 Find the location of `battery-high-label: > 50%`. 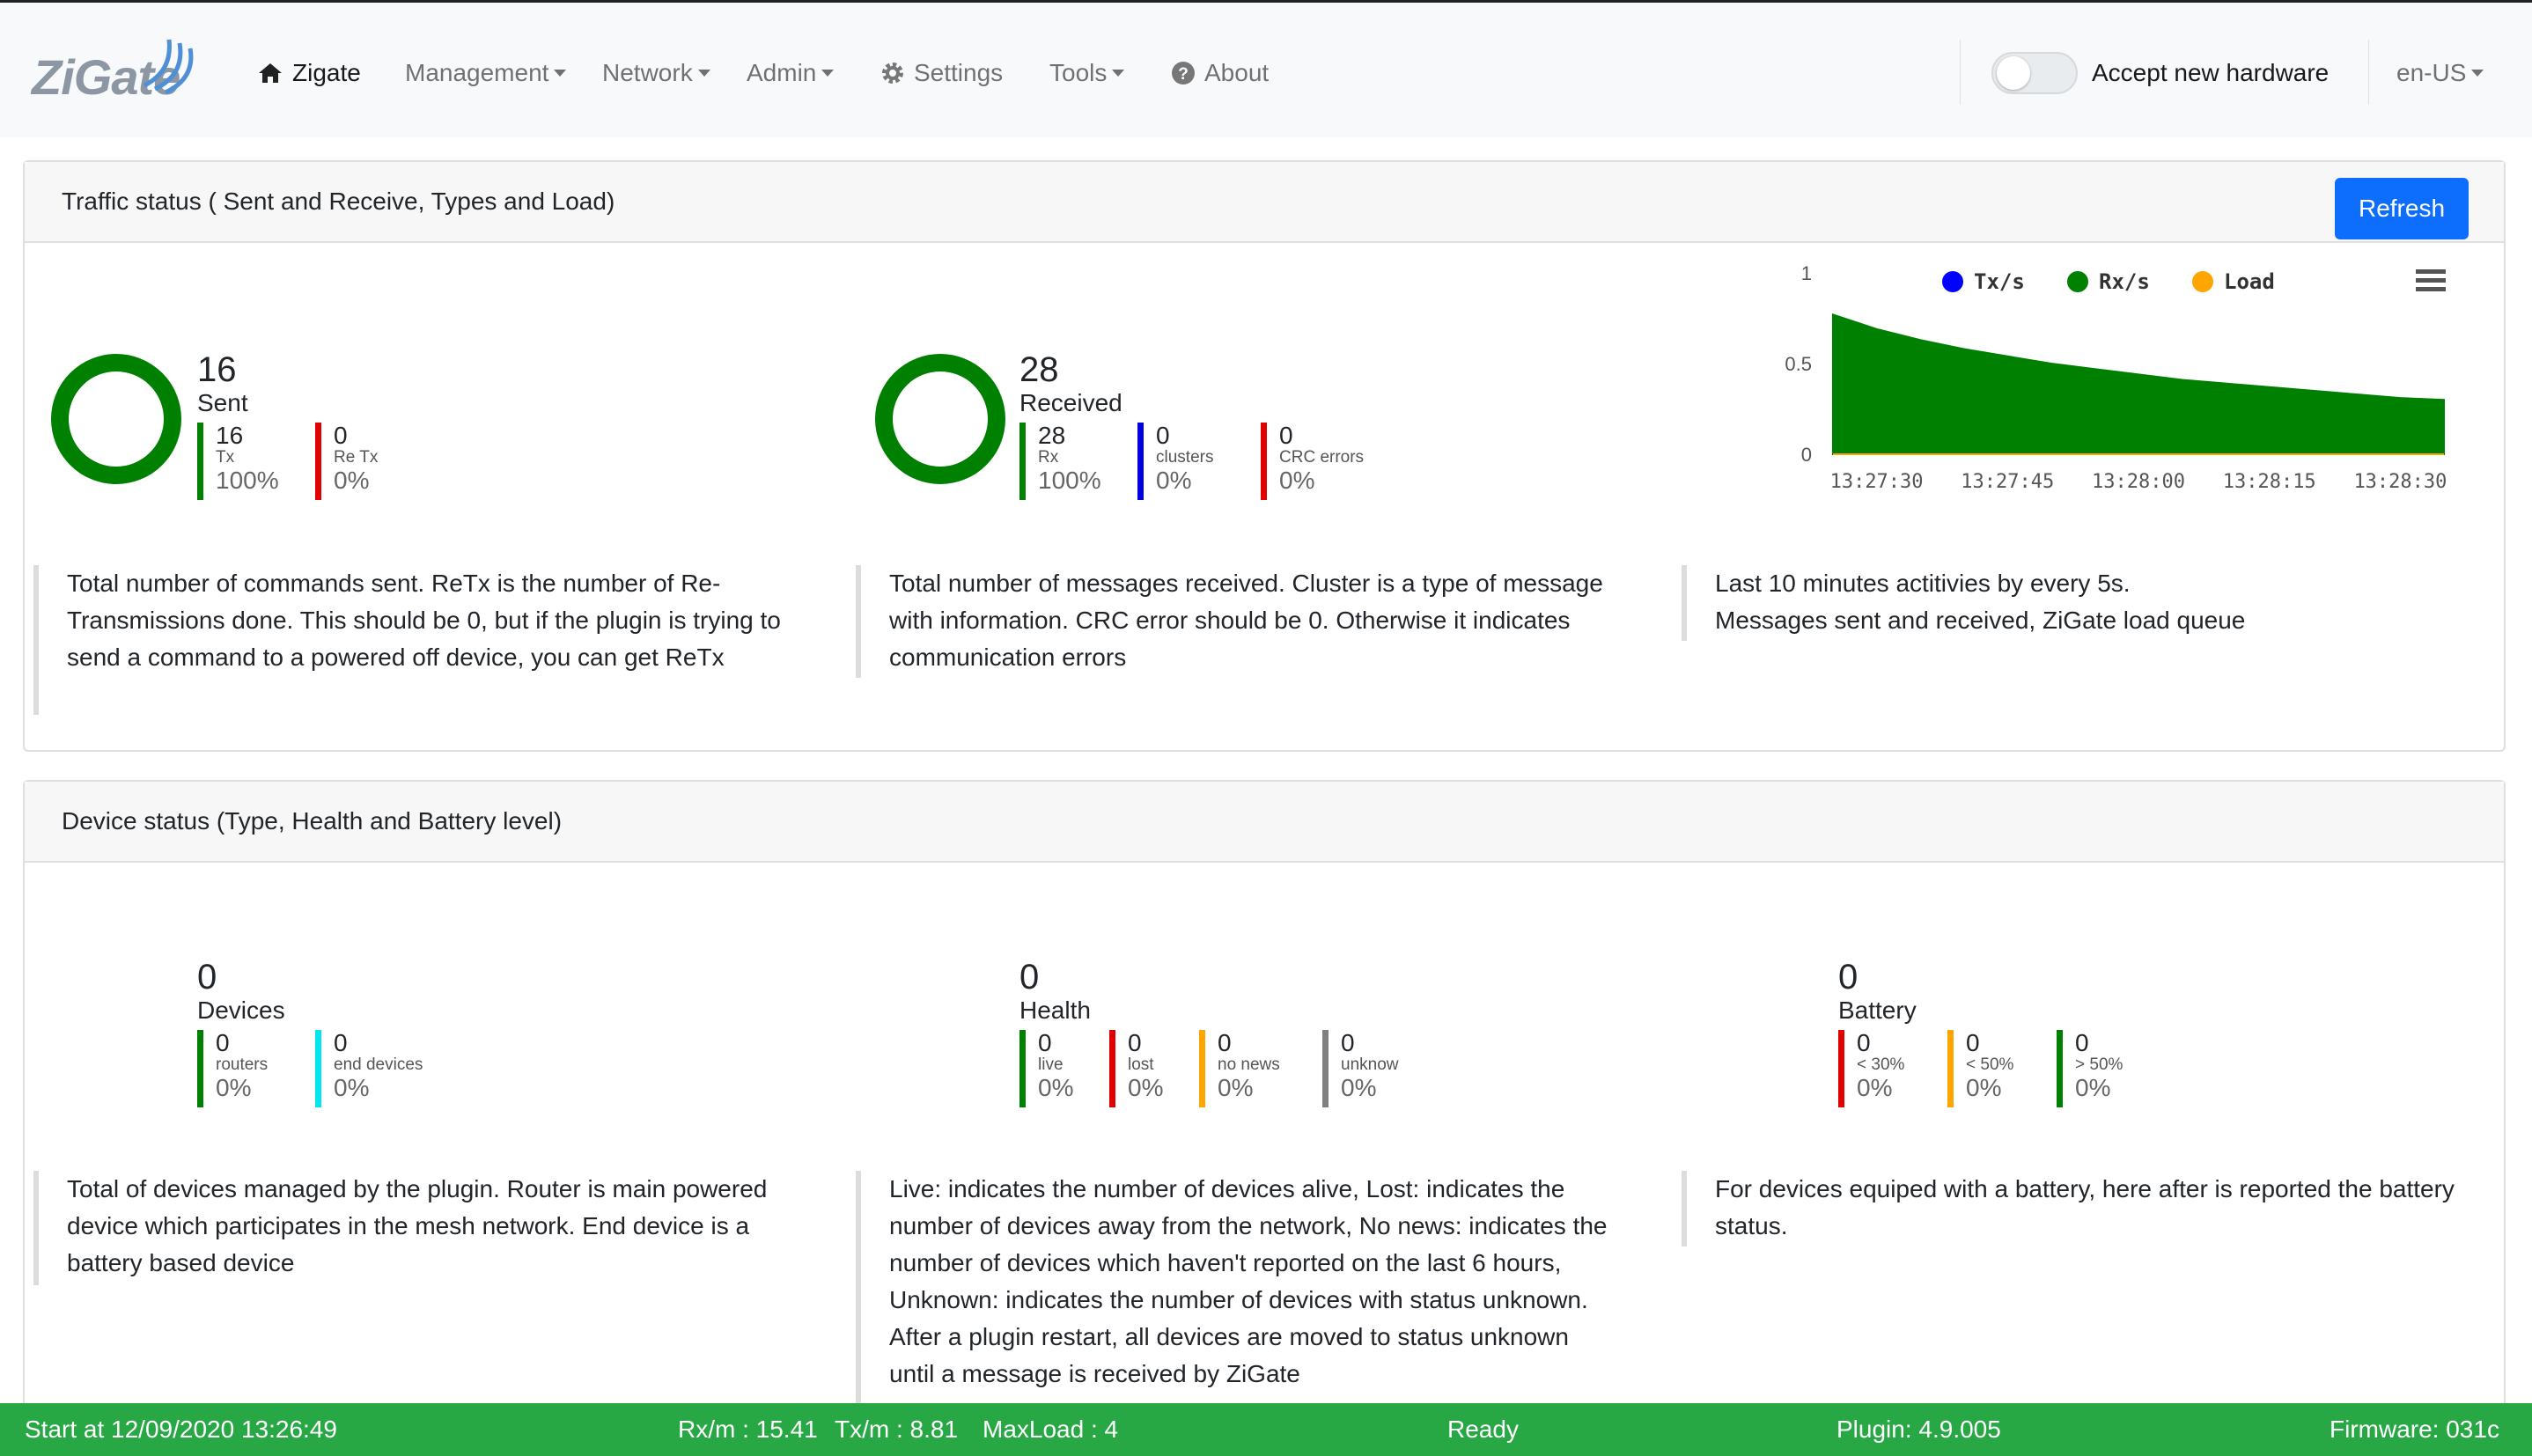

battery-high-label: > 50% is located at coordinates (2099, 1064).